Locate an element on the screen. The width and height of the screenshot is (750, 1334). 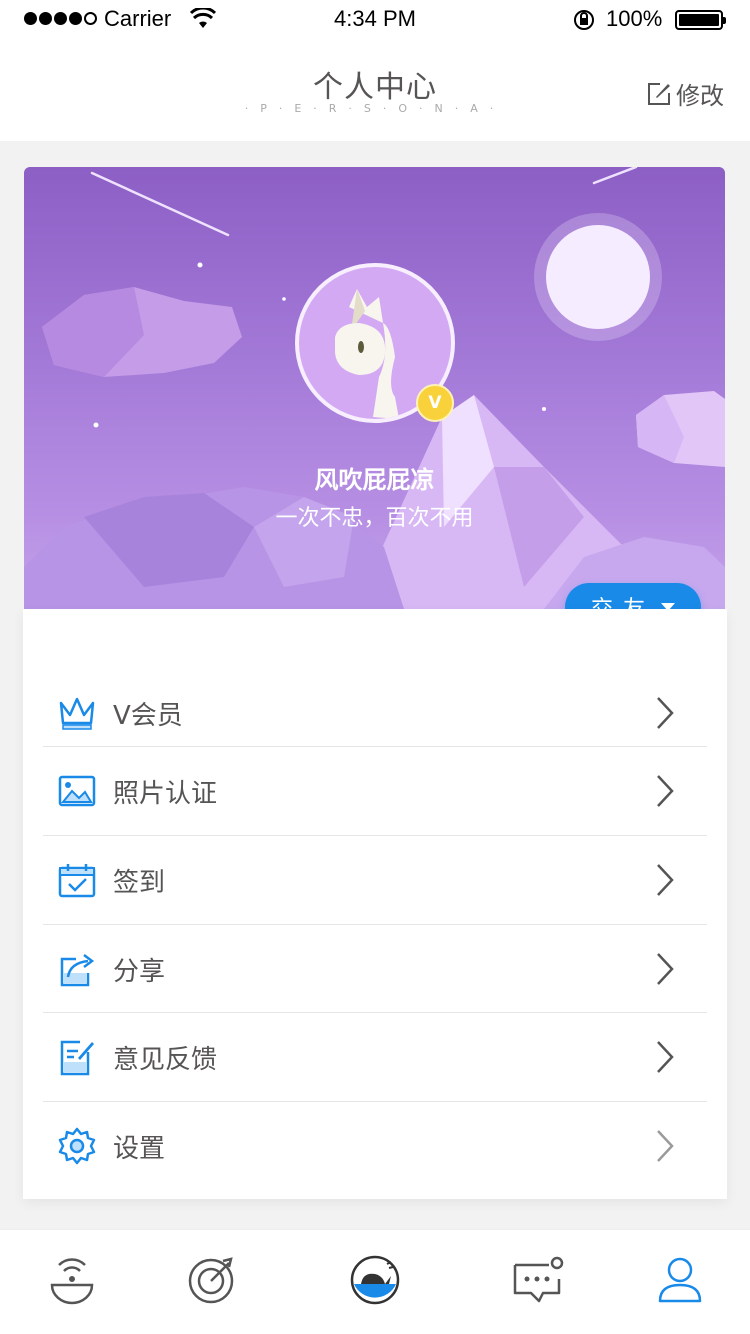
whale-icon is located at coordinates (375, 1280).